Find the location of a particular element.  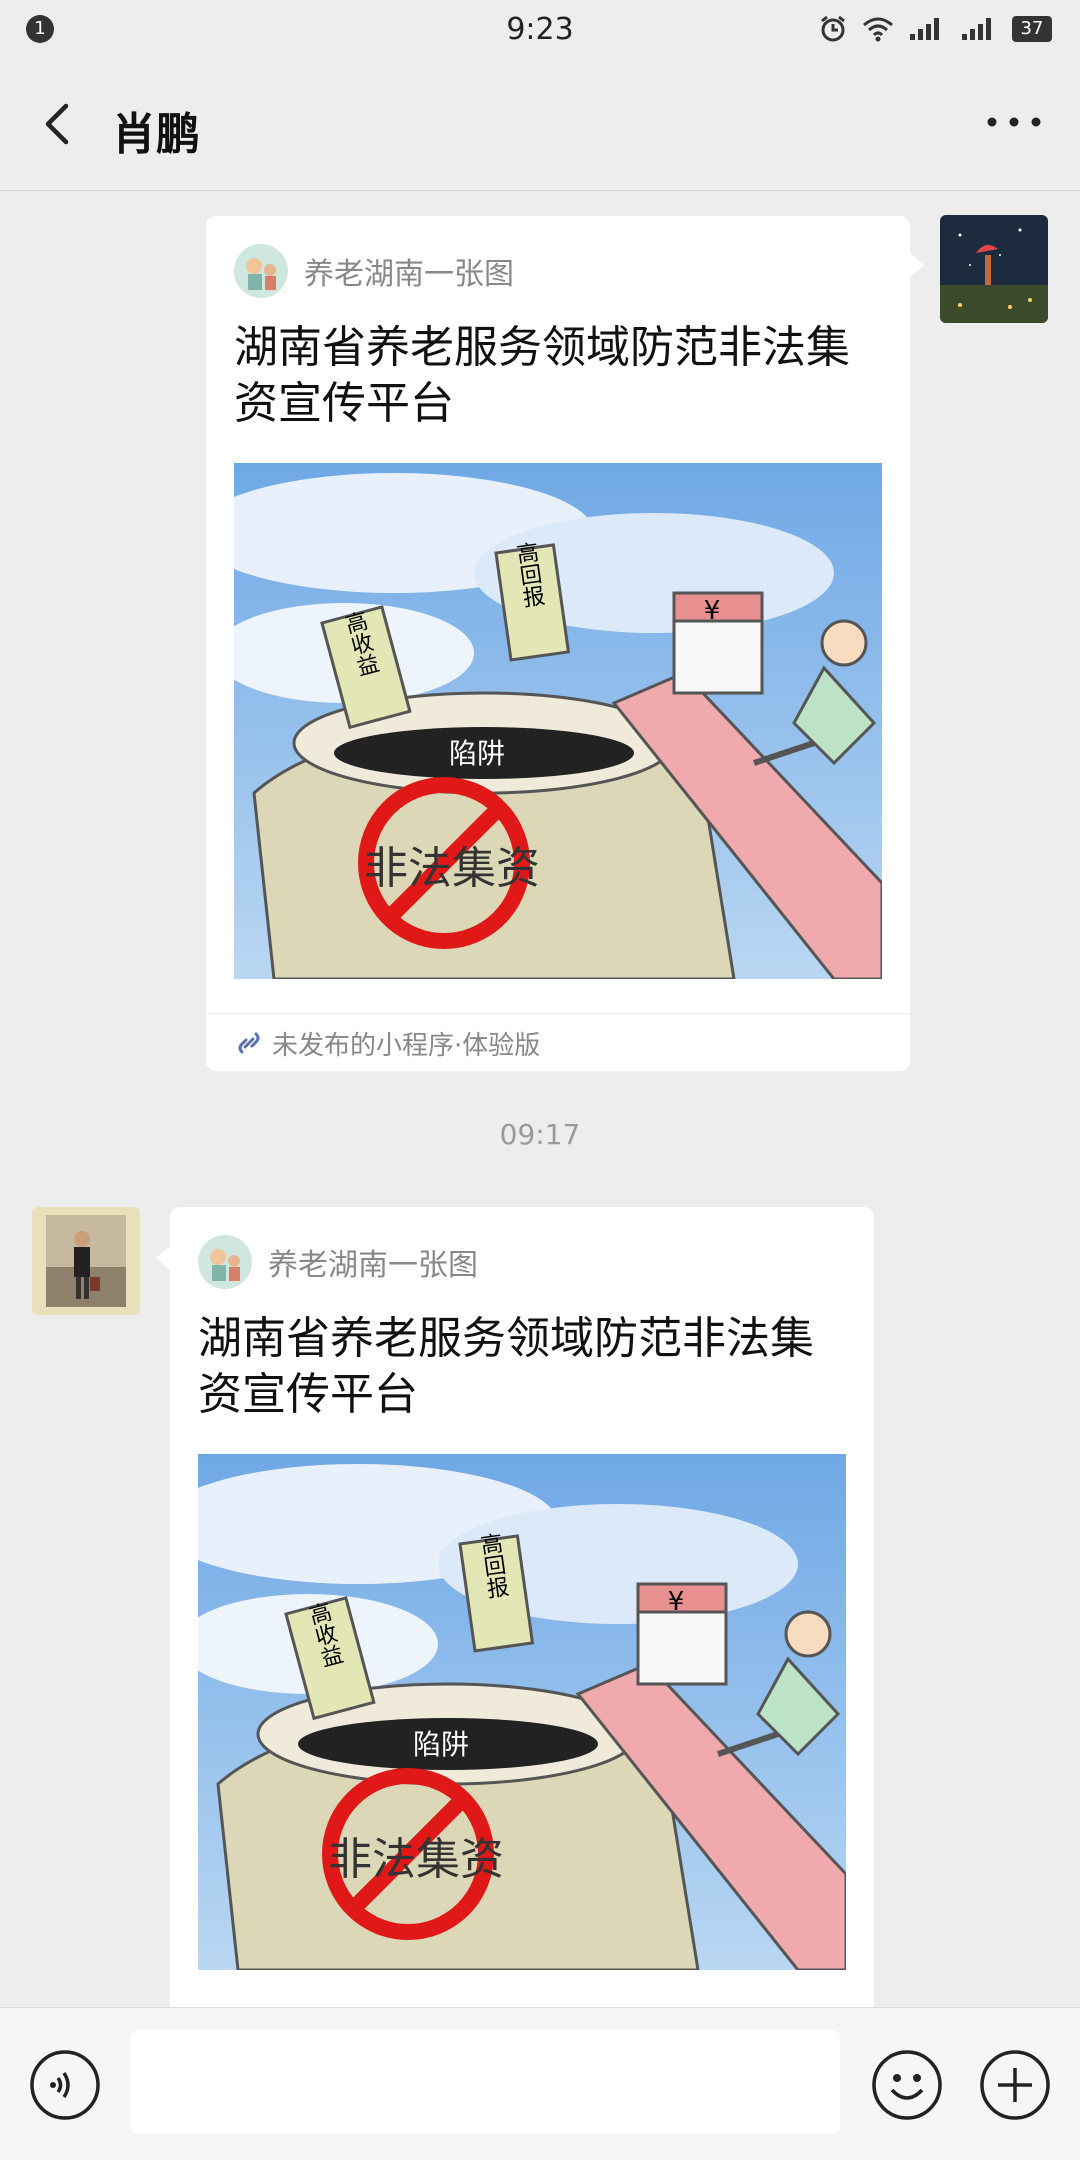

mini-program-status: 未发布的小程序·体验版 is located at coordinates (406, 1045).